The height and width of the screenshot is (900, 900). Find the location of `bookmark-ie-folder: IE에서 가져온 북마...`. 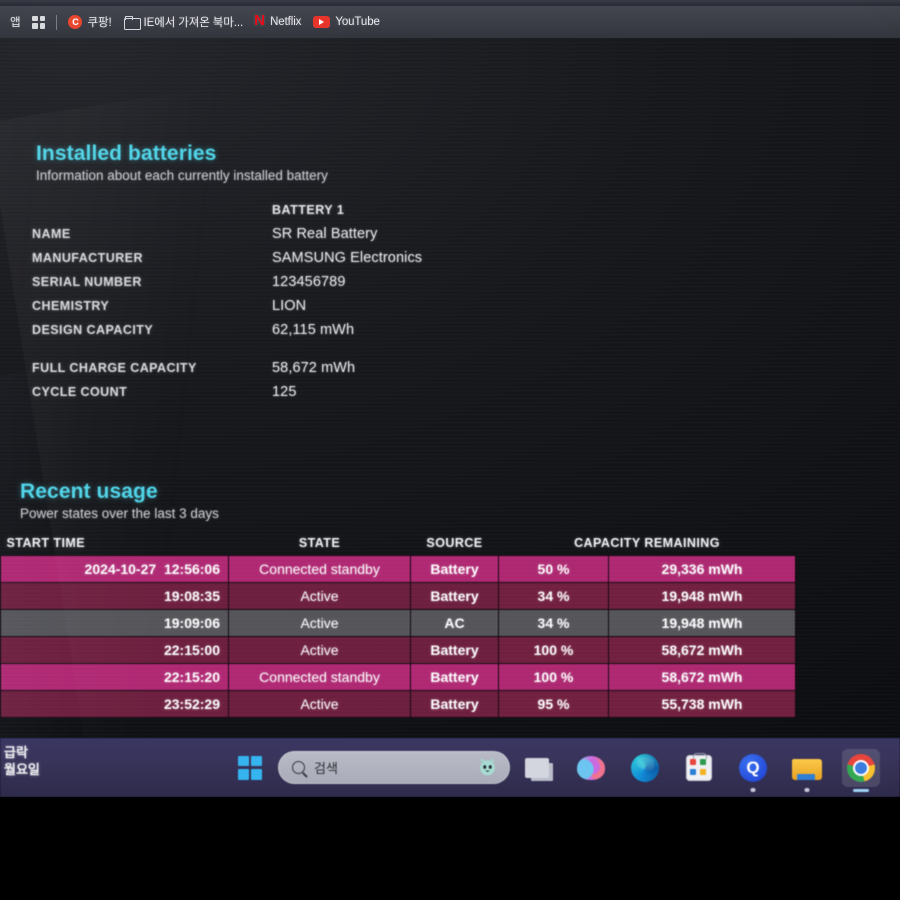

bookmark-ie-folder: IE에서 가져온 북마... is located at coordinates (184, 22).